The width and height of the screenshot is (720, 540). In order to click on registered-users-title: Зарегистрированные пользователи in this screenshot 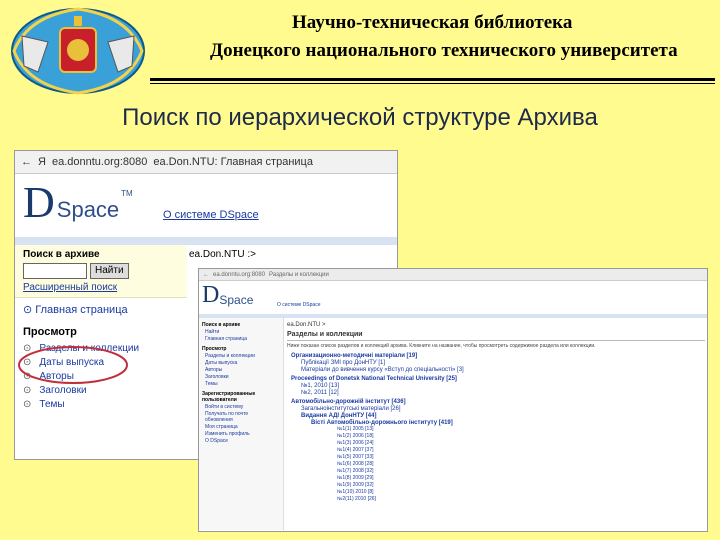, I will do `click(229, 397)`.